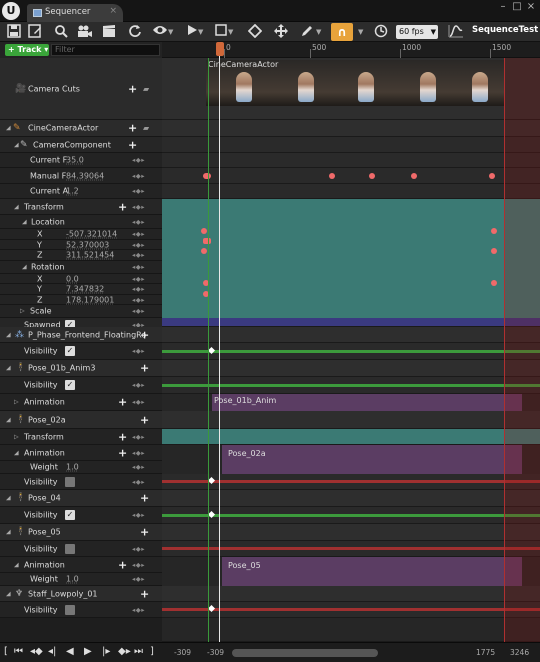 The width and height of the screenshot is (540, 662). What do you see at coordinates (170, 32) in the screenshot?
I see `eye-dropdown-icon: ▼` at bounding box center [170, 32].